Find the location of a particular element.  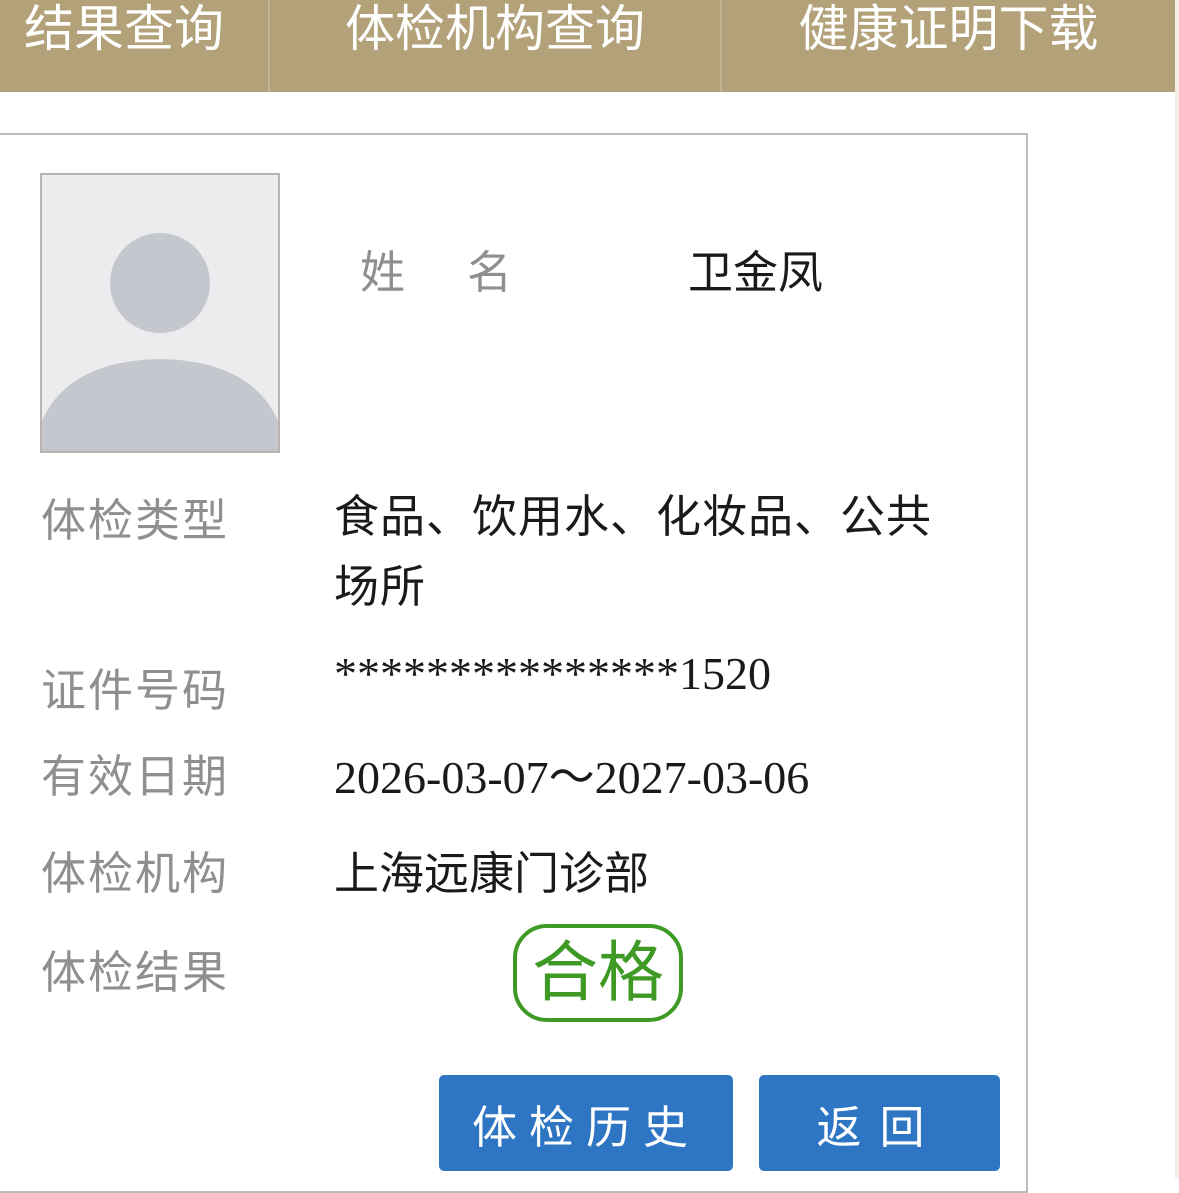

exam-institution-label: 体检机构 is located at coordinates (135, 873).